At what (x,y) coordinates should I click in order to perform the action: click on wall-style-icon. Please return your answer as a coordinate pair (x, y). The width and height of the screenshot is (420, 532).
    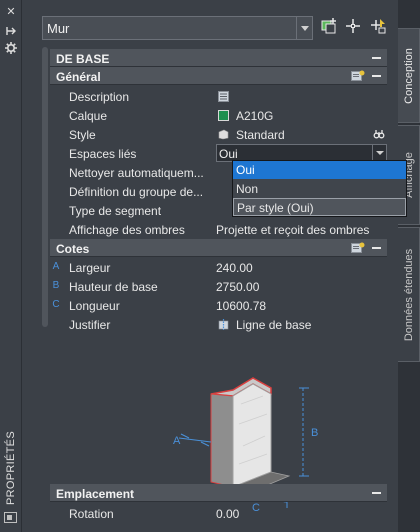
    Looking at the image, I should click on (223, 134).